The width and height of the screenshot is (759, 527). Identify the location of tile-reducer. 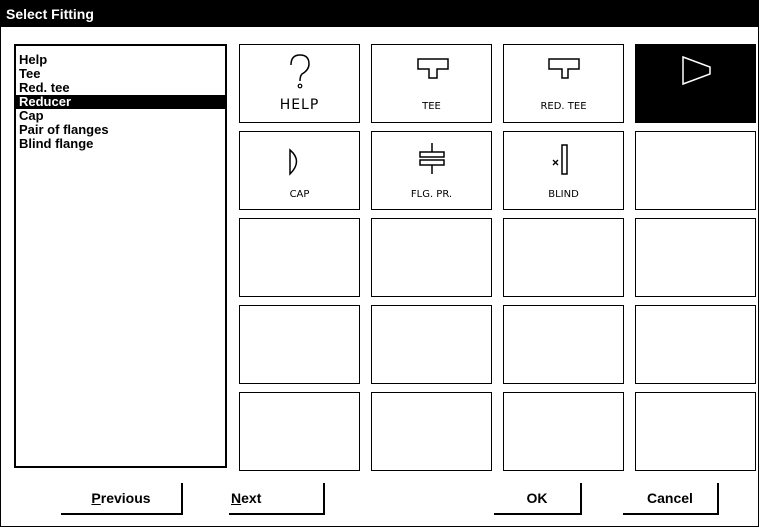
(695, 83).